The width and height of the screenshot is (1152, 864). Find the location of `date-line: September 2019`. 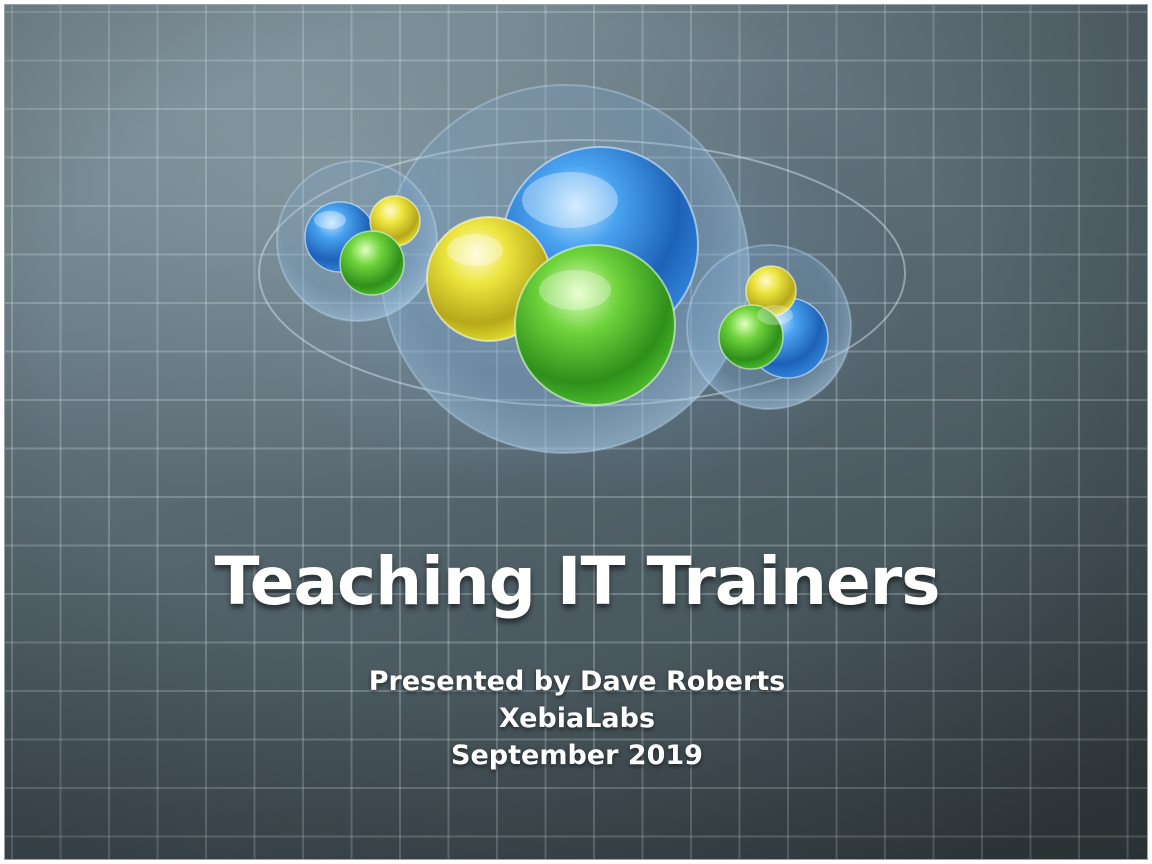

date-line: September 2019 is located at coordinates (577, 755).